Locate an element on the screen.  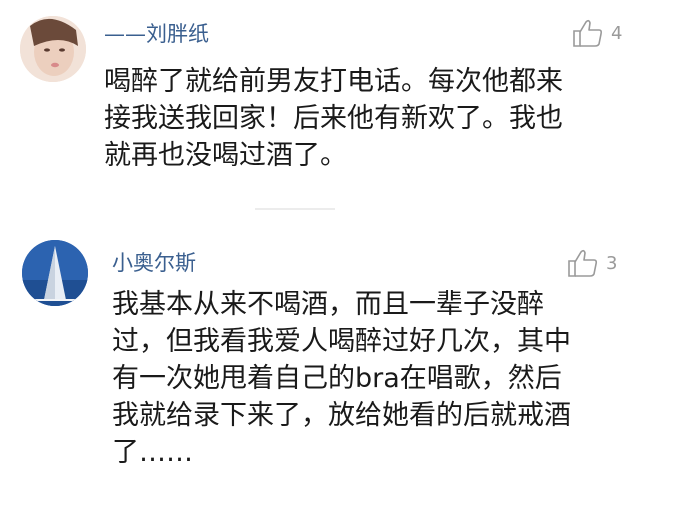
like-button: 3 is located at coordinates (591, 263).